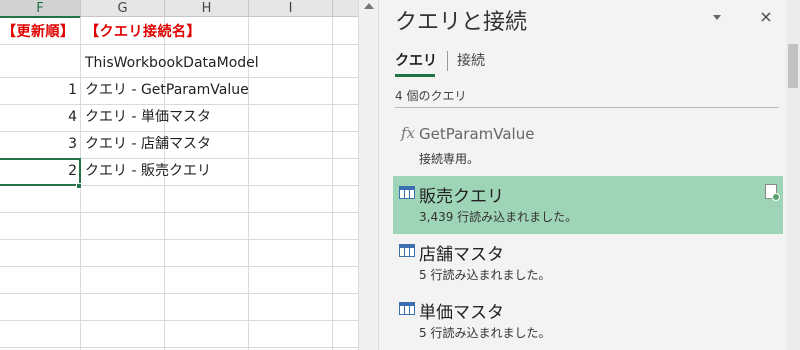 The height and width of the screenshot is (350, 800). I want to click on query-name: 店舗マスタ, so click(461, 255).